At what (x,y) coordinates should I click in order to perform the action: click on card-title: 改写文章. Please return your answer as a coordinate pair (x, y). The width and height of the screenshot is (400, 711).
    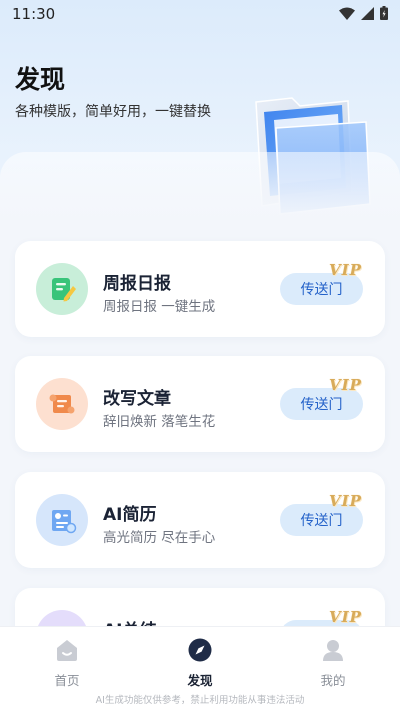
    Looking at the image, I should click on (137, 399).